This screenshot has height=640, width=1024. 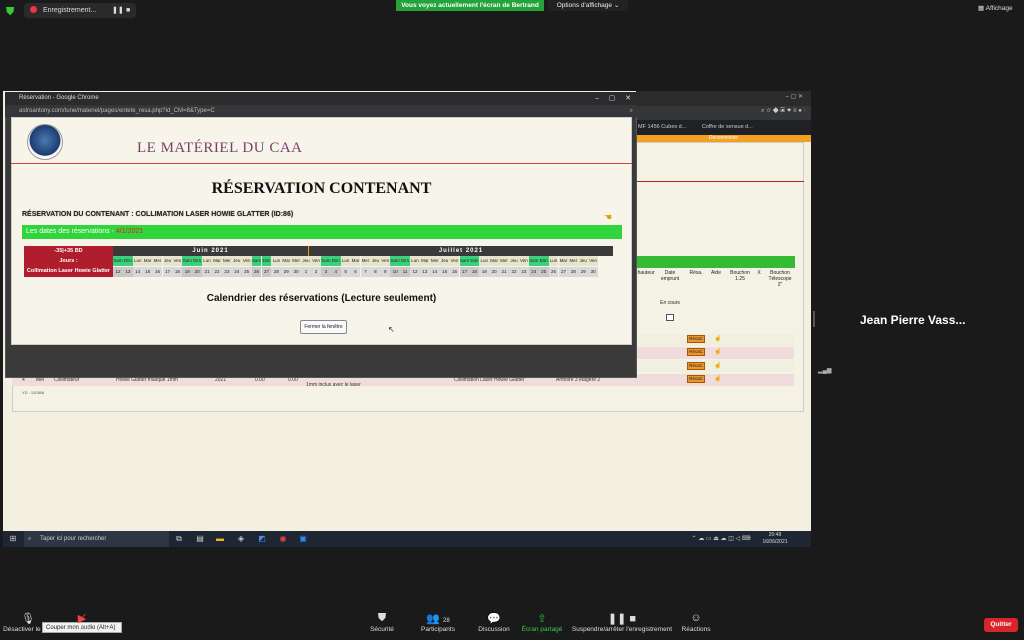 I want to click on outlook-icon: ◩, so click(x=262, y=539).